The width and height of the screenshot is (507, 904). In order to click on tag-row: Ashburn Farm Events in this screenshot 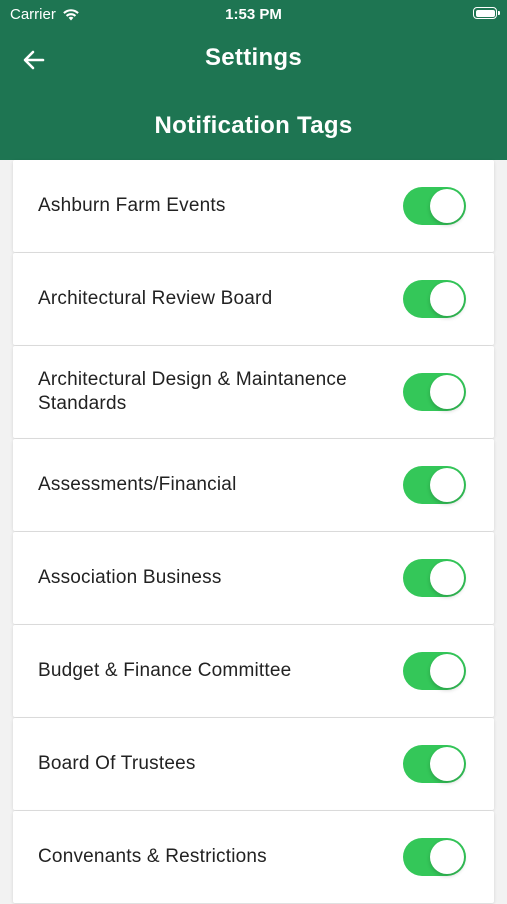, I will do `click(253, 206)`.